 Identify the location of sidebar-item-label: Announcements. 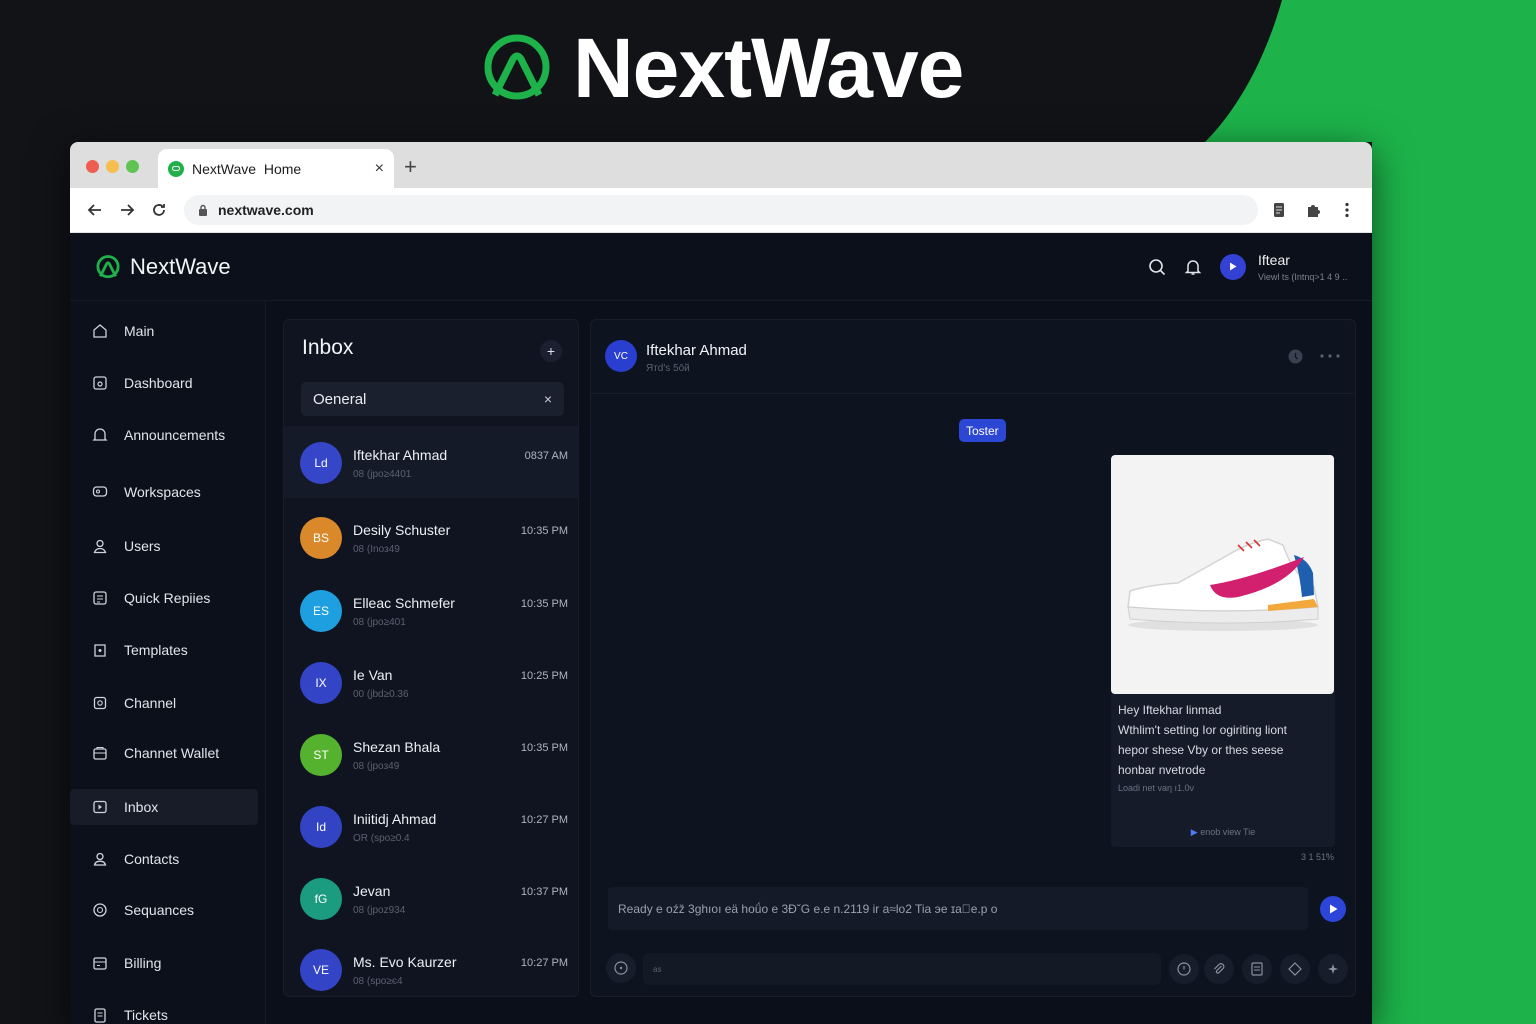
(175, 435).